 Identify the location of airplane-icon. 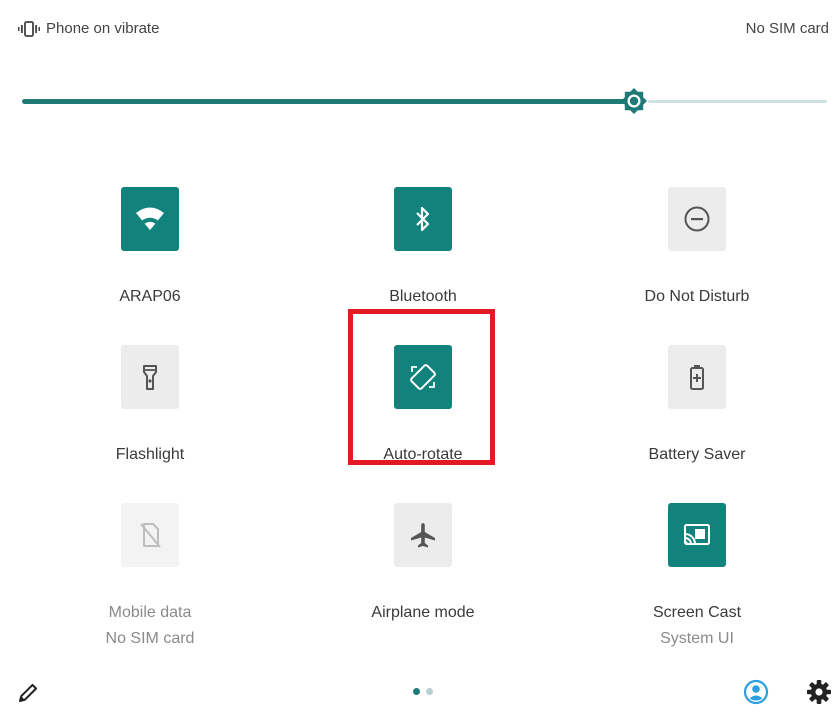
(423, 535).